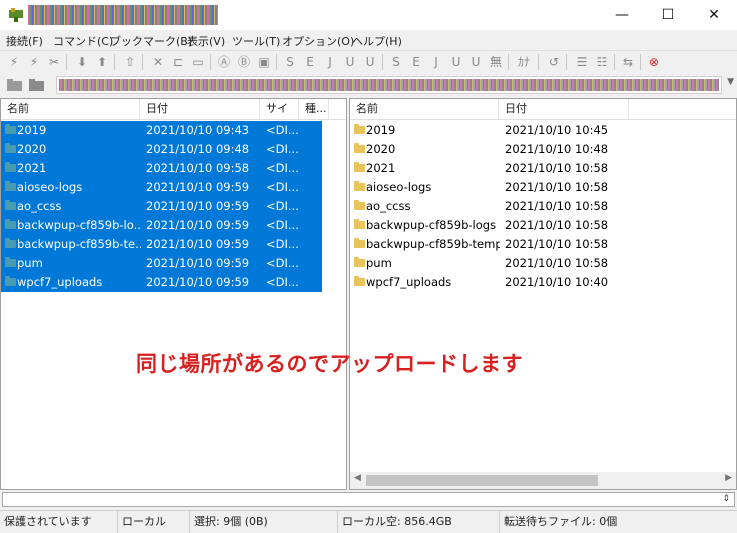  Describe the element at coordinates (543, 149) in the screenshot. I see `table-row: 2020 2021/10/10 10:48` at that location.